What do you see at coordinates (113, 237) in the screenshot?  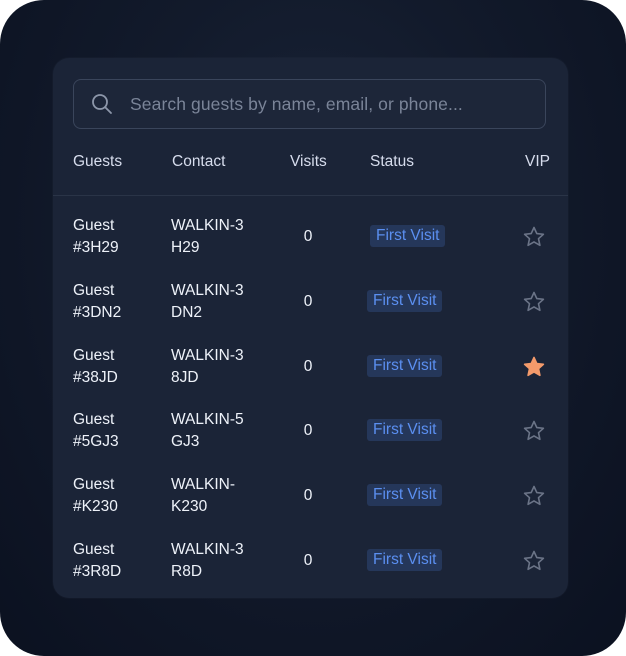 I see `guest-name: Guest #3H29` at bounding box center [113, 237].